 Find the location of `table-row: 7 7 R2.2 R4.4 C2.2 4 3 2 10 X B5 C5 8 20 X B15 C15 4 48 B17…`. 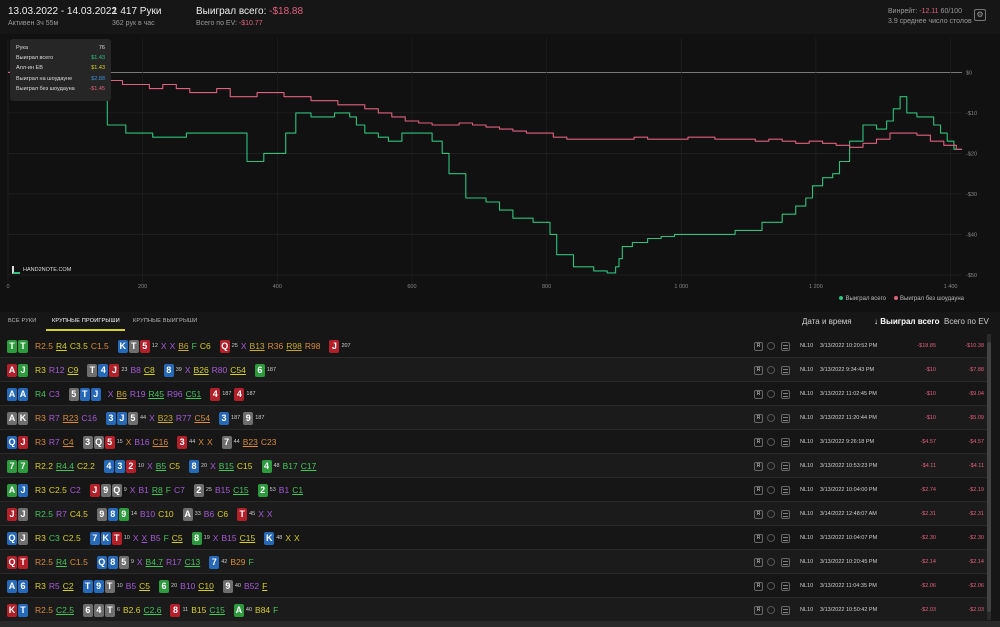

table-row: 7 7 R2.2 R4.4 C2.2 4 3 2 10 X B5 C5 8 20 X B15 C15 4 48 B17… is located at coordinates (495, 466).